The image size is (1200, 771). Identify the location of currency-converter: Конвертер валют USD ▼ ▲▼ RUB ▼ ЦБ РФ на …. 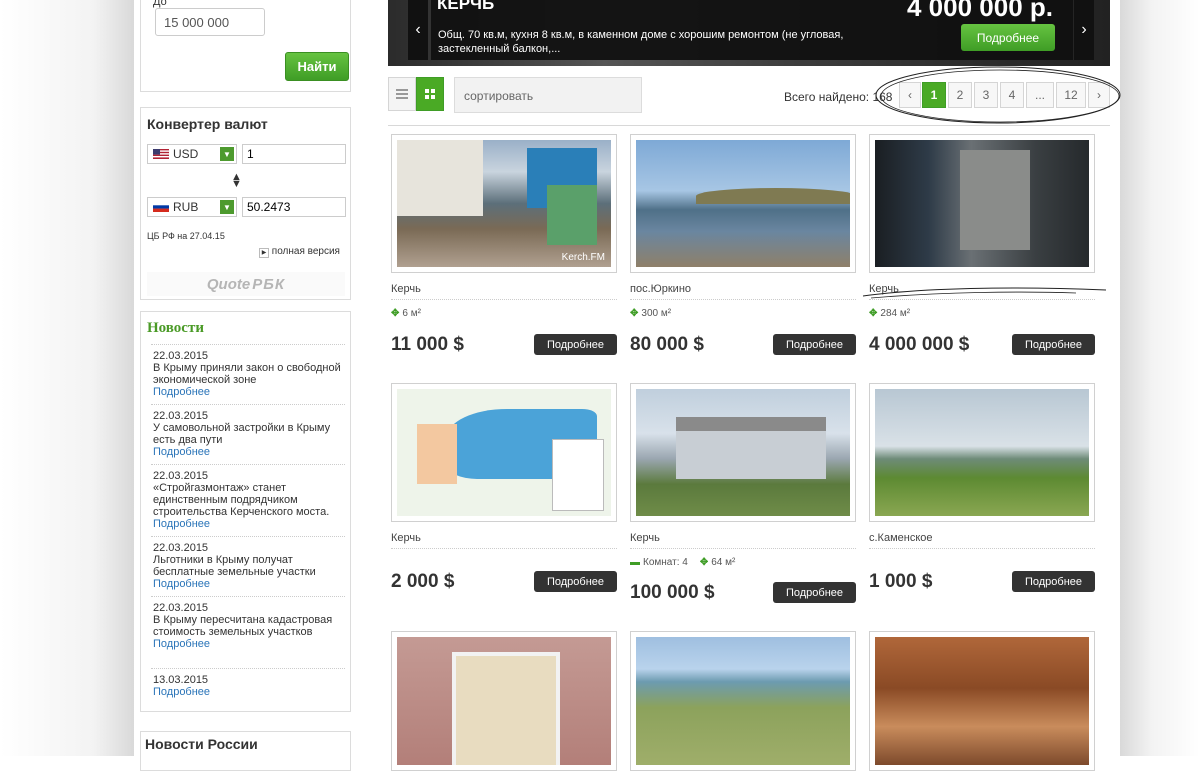
(245, 203).